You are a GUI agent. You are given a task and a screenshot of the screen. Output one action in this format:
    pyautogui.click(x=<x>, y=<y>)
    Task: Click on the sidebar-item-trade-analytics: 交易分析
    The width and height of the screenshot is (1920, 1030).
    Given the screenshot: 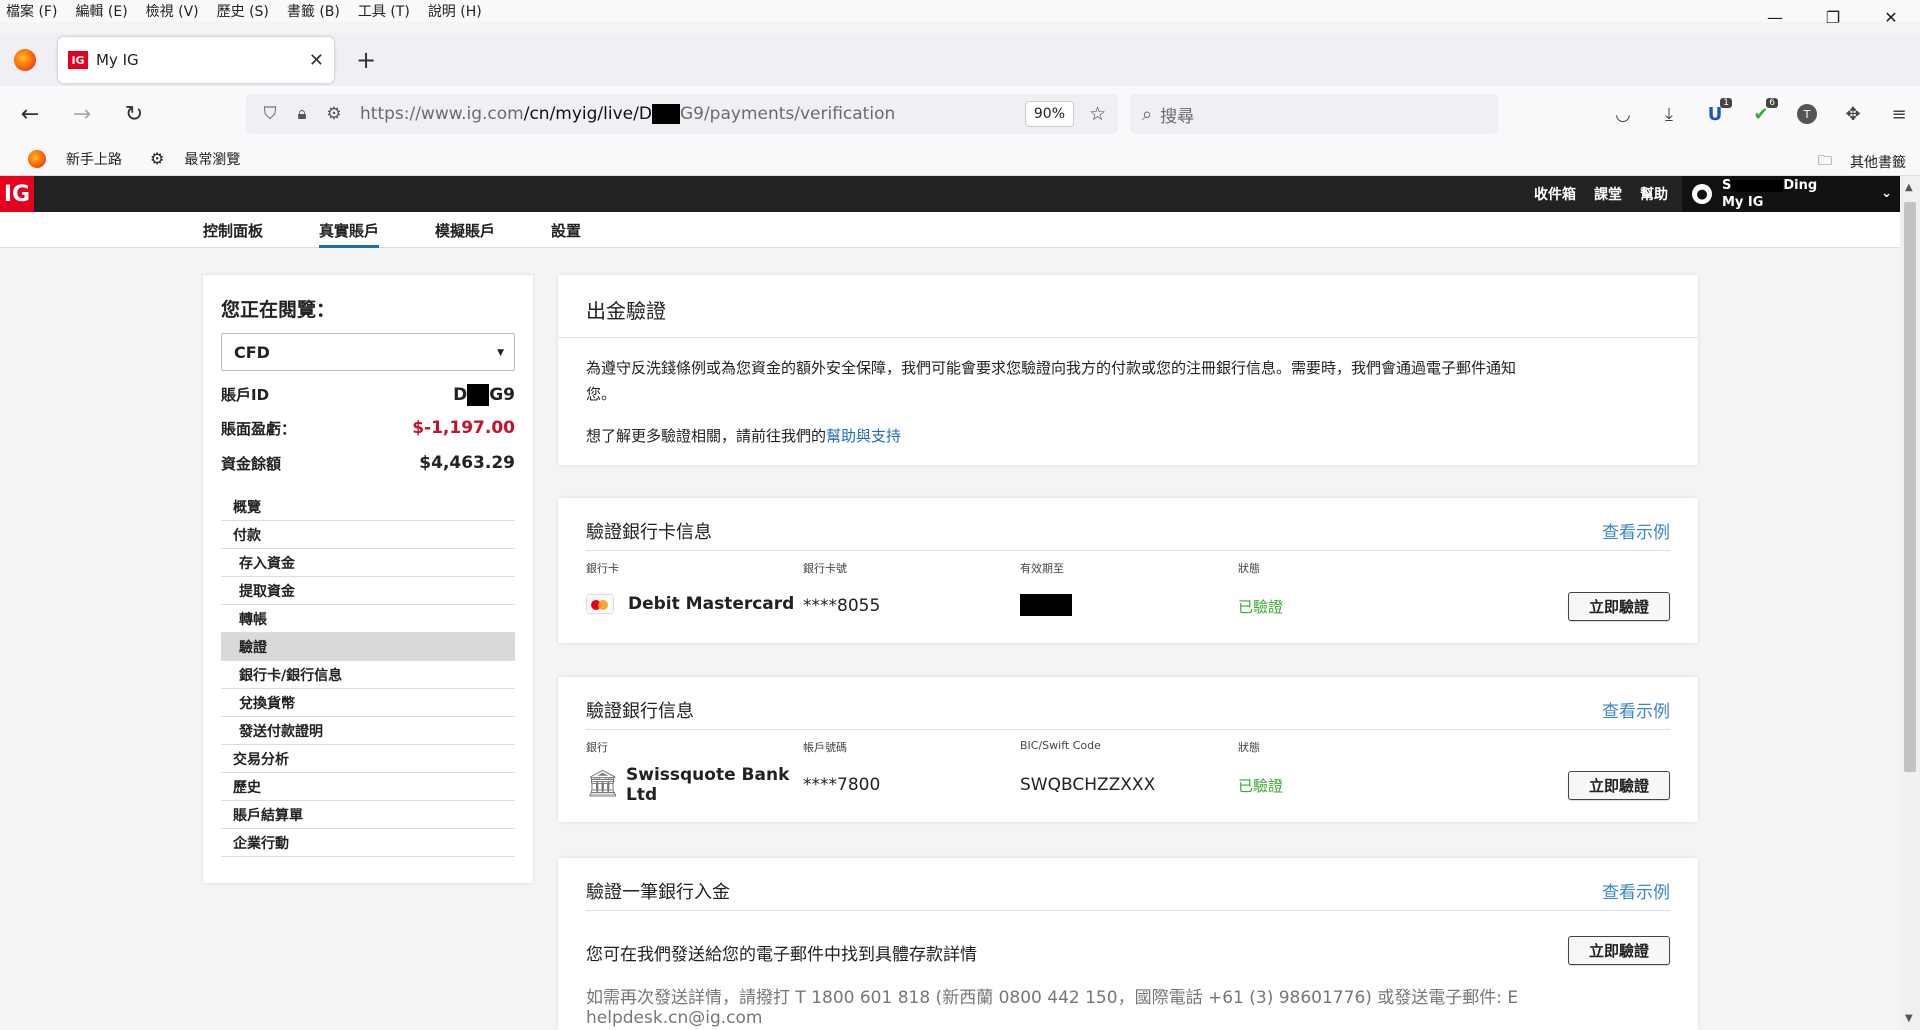 What is the action you would take?
    pyautogui.click(x=368, y=759)
    